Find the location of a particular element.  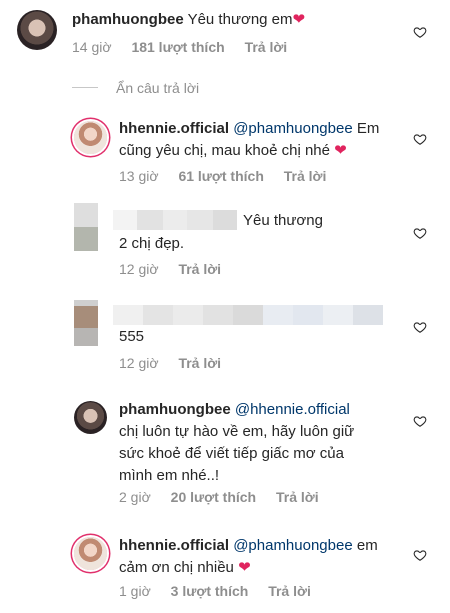

reply-meta: 2 giờ 20 lượt thích Trả lời is located at coordinates (219, 497).